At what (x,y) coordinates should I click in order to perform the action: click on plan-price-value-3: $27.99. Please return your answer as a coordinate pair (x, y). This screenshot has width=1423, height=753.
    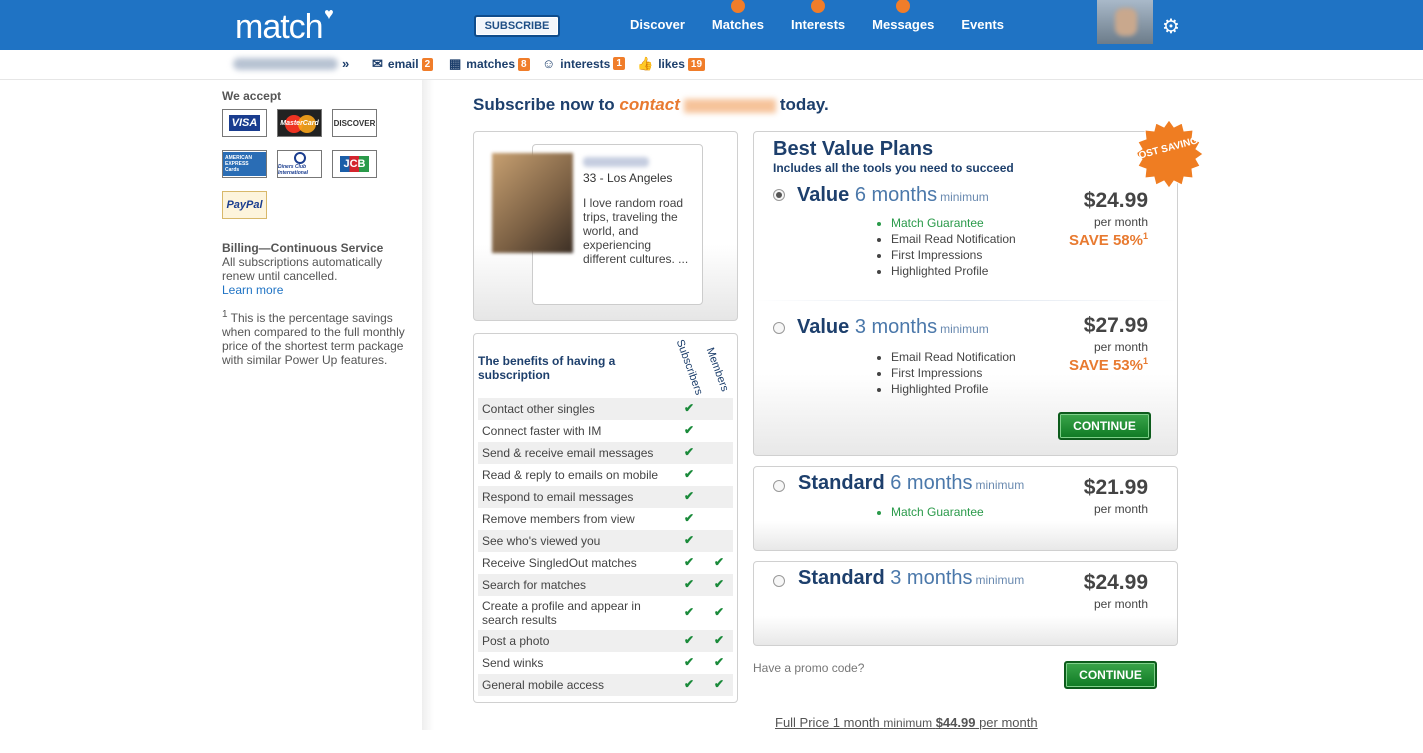
    Looking at the image, I should click on (1115, 325).